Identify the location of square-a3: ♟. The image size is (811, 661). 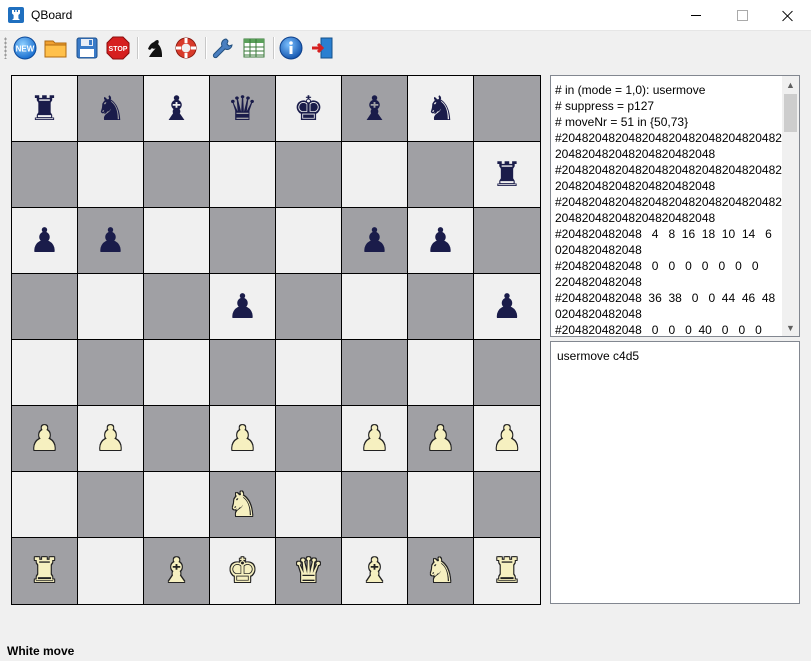
(45, 439).